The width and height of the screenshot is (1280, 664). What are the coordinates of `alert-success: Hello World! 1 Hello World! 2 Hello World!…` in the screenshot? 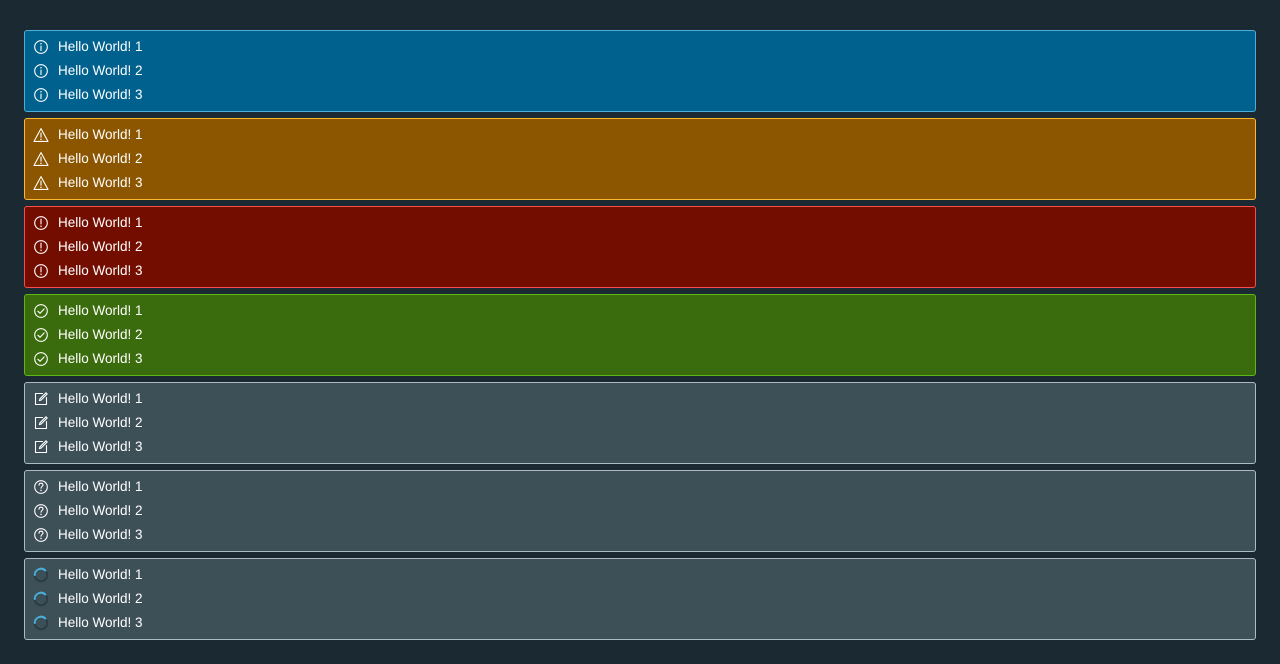 It's located at (640, 335).